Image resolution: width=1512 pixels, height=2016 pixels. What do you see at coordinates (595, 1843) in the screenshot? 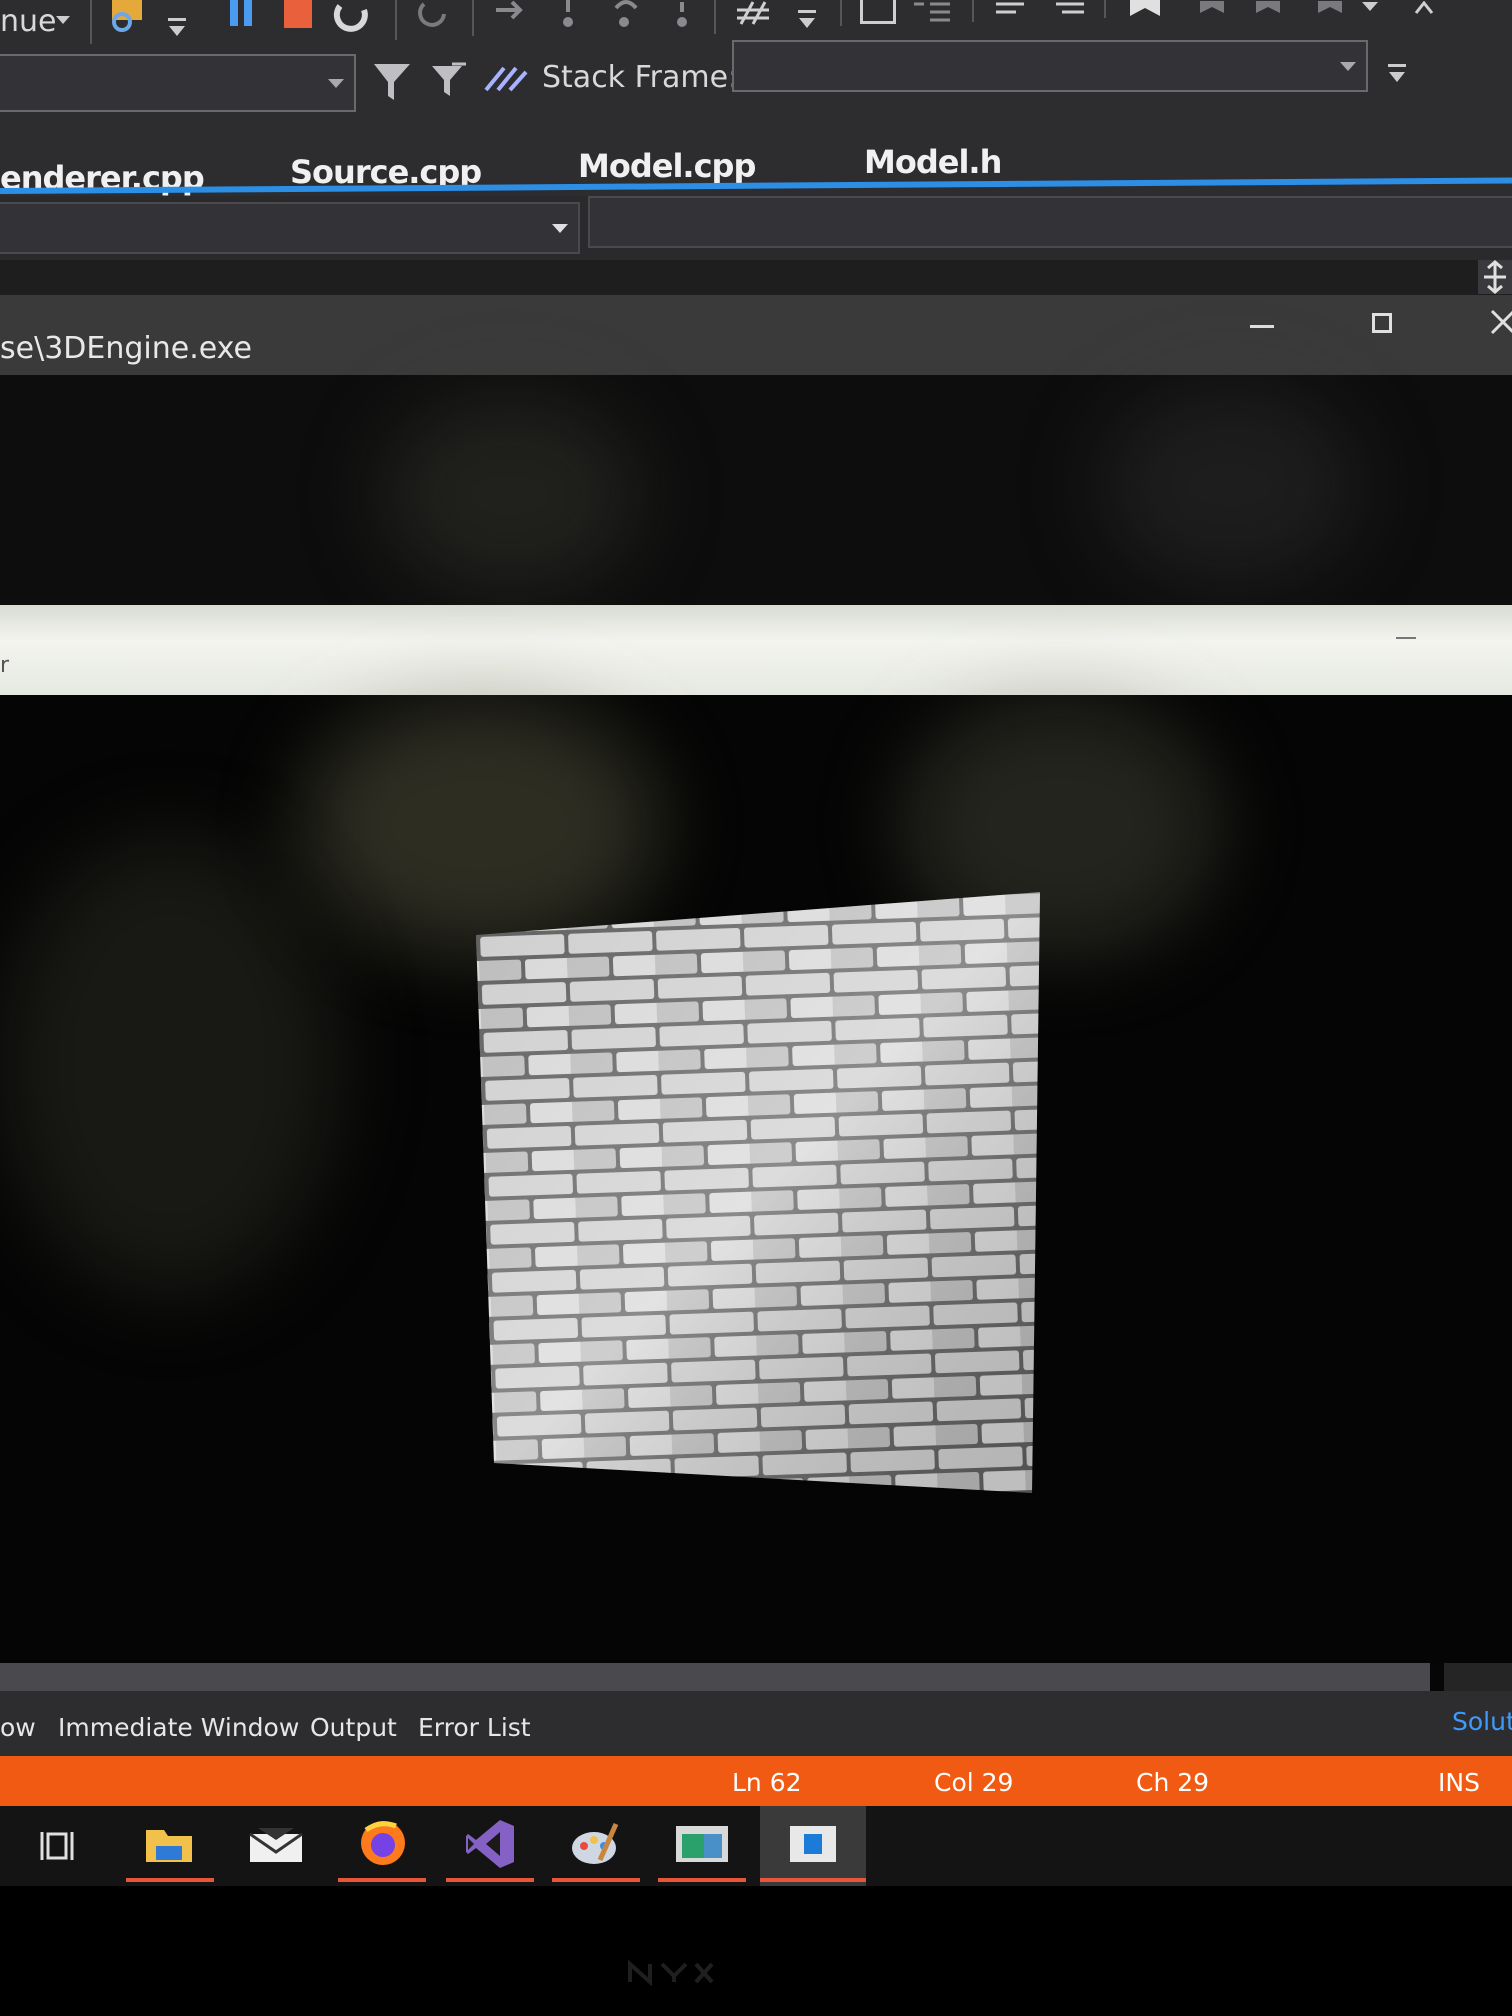
I see `paint-icon` at bounding box center [595, 1843].